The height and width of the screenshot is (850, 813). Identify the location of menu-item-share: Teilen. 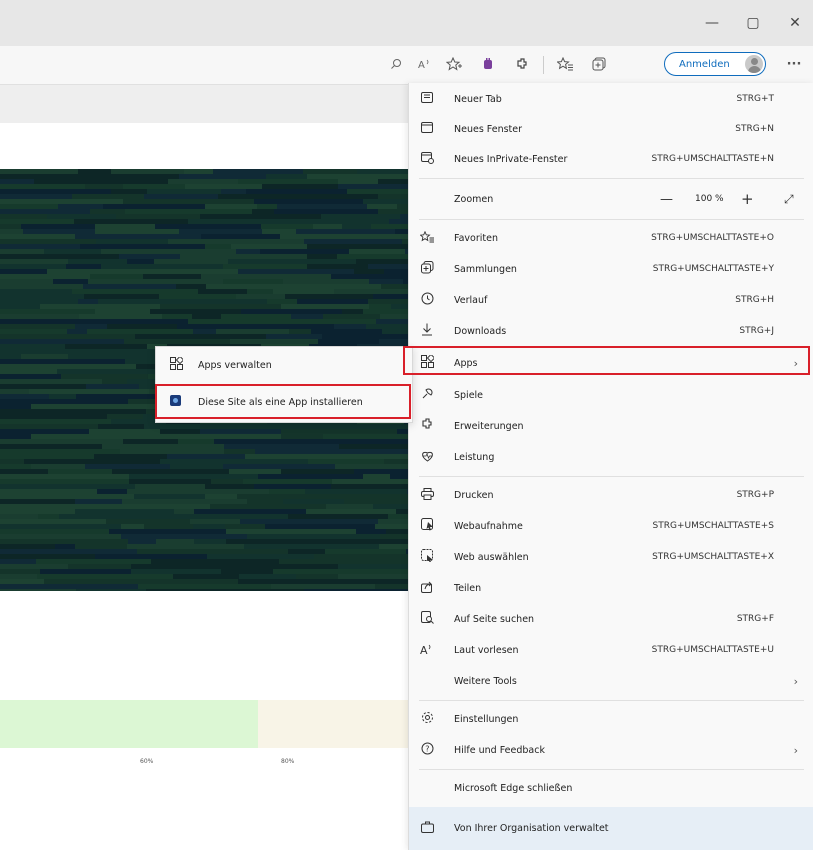
(611, 588).